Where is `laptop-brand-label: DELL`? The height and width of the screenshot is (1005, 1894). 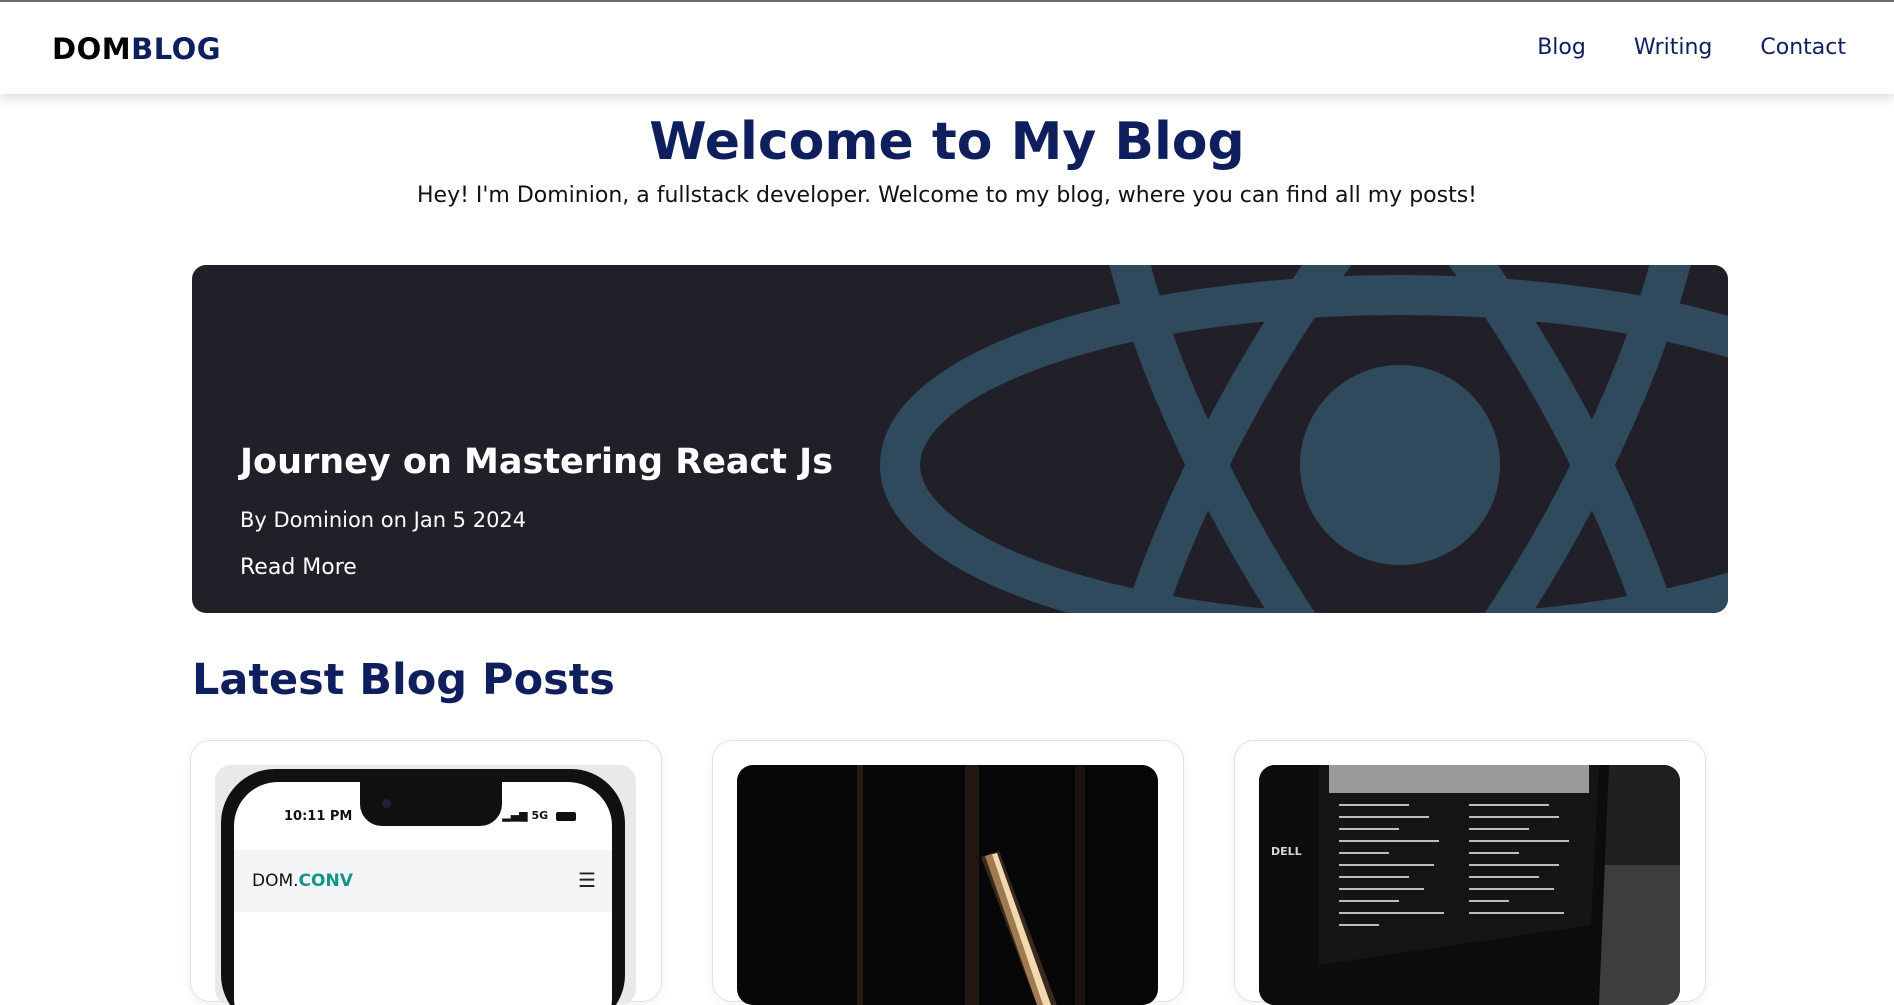 laptop-brand-label: DELL is located at coordinates (1286, 851).